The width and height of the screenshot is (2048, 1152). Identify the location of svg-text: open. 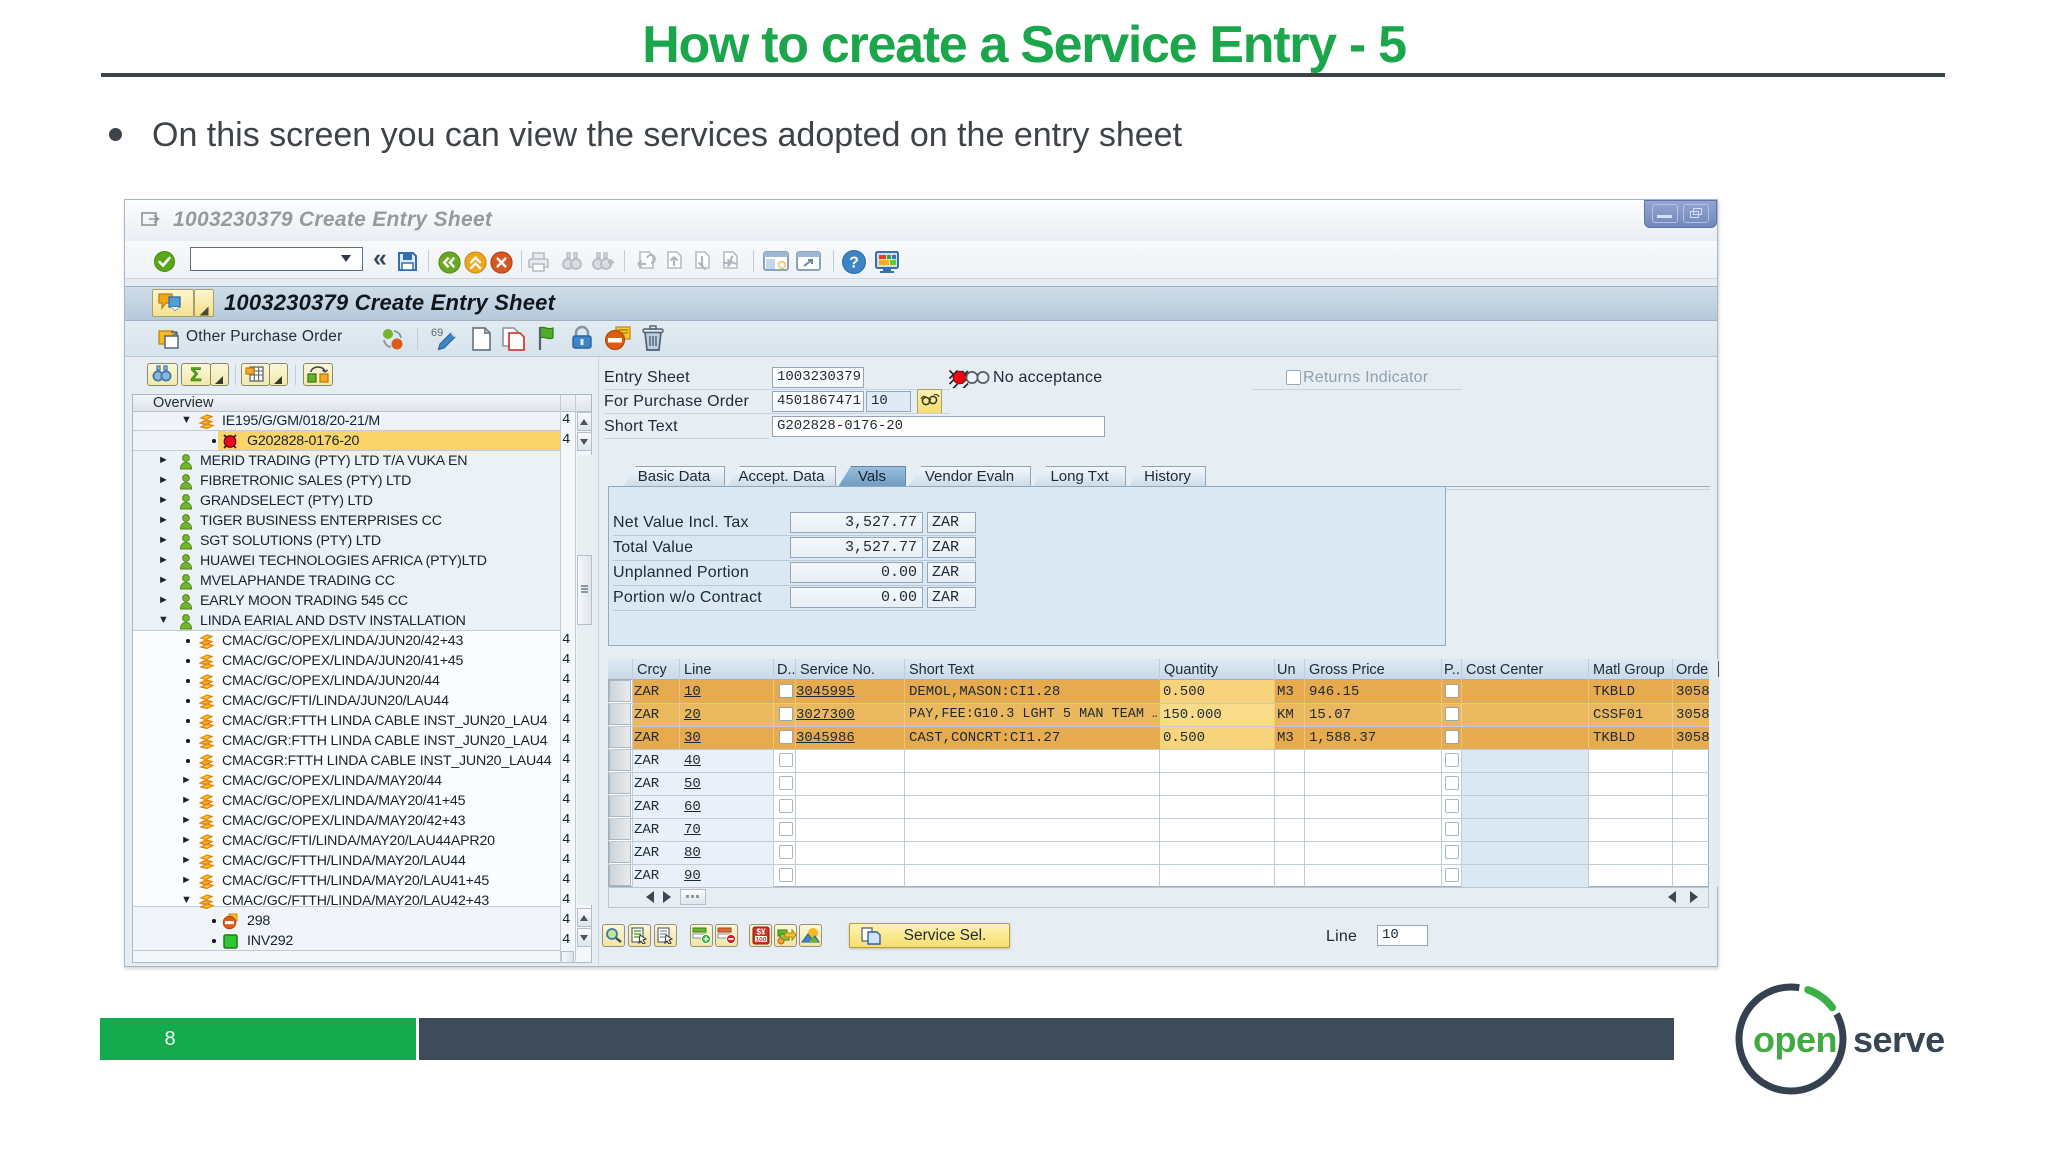
(1795, 1039).